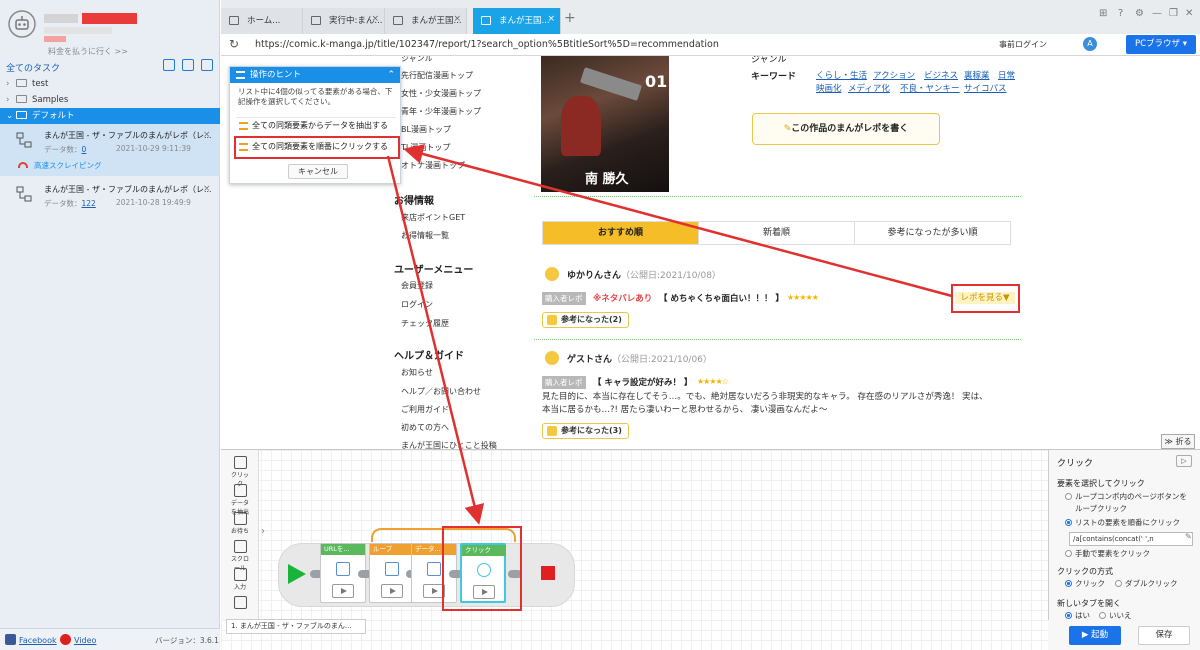 This screenshot has width=1200, height=650. What do you see at coordinates (585, 320) in the screenshot?
I see `helpful-button: 参考になった(2)` at bounding box center [585, 320].